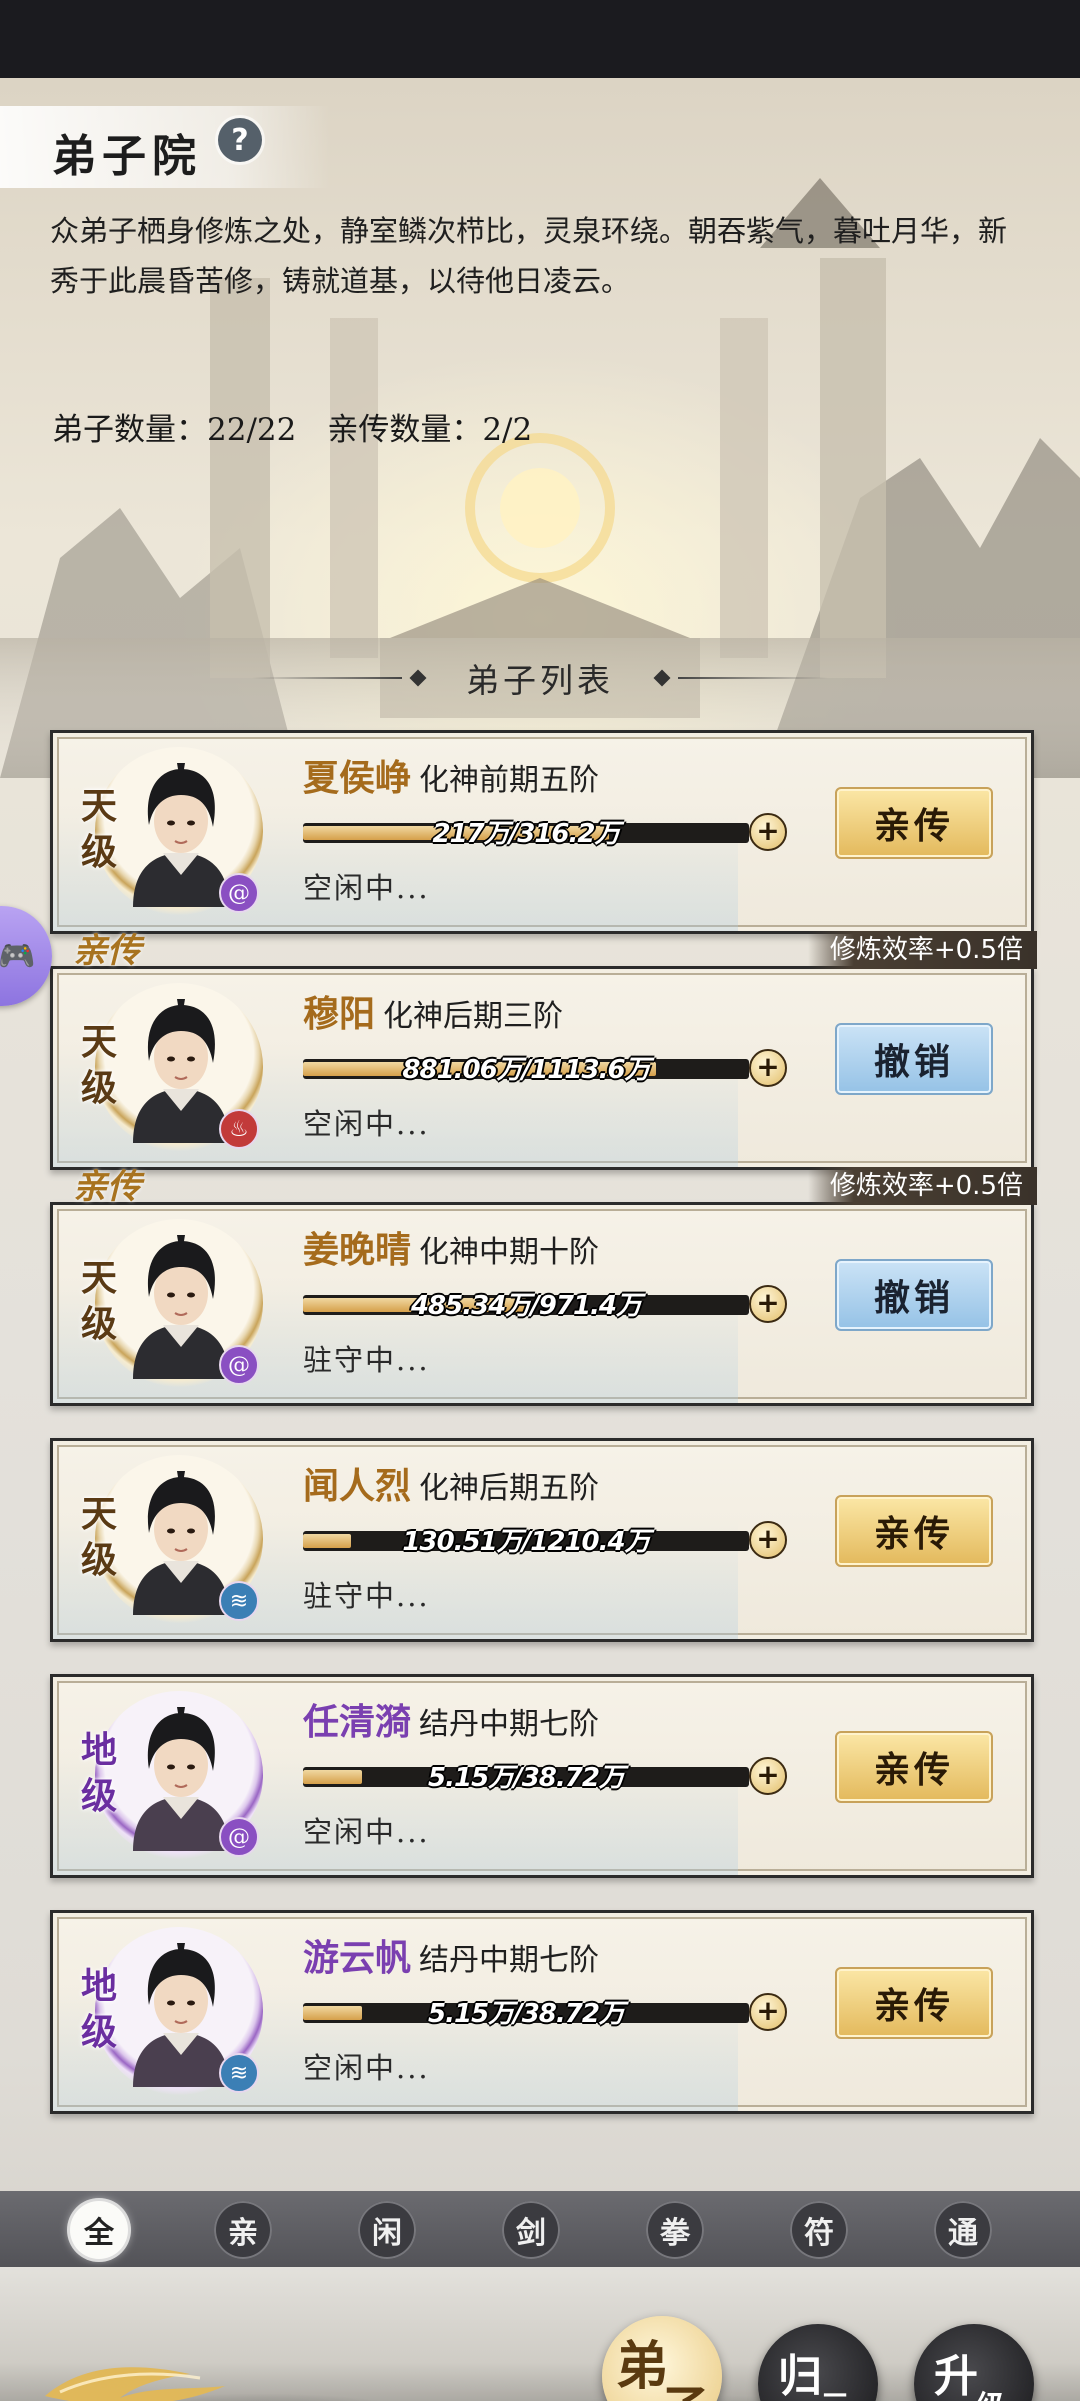  What do you see at coordinates (127, 156) in the screenshot?
I see `page-title: 弟子院` at bounding box center [127, 156].